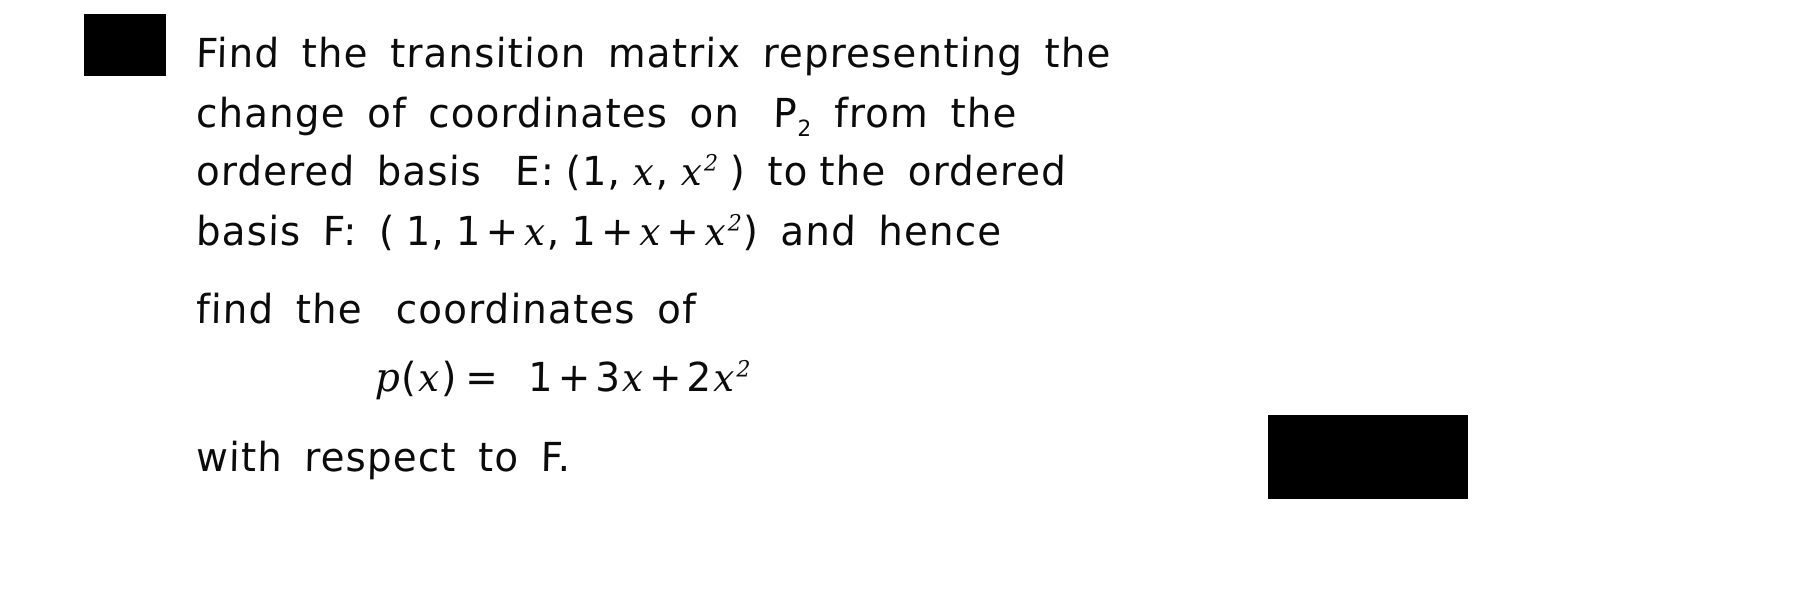 Image resolution: width=1794 pixels, height=590 pixels. I want to click on word: matrix, so click(674, 54).